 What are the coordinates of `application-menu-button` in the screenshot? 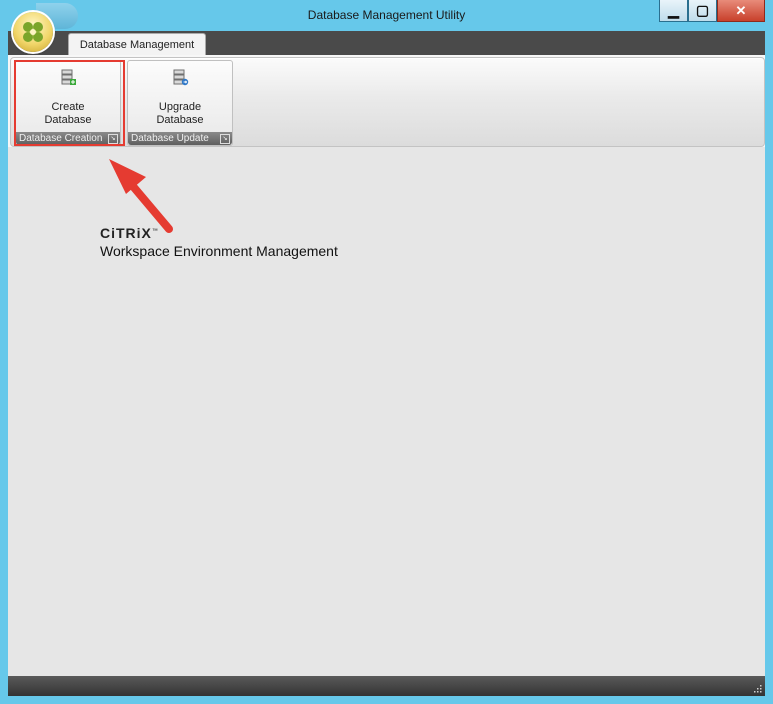 It's located at (33, 32).